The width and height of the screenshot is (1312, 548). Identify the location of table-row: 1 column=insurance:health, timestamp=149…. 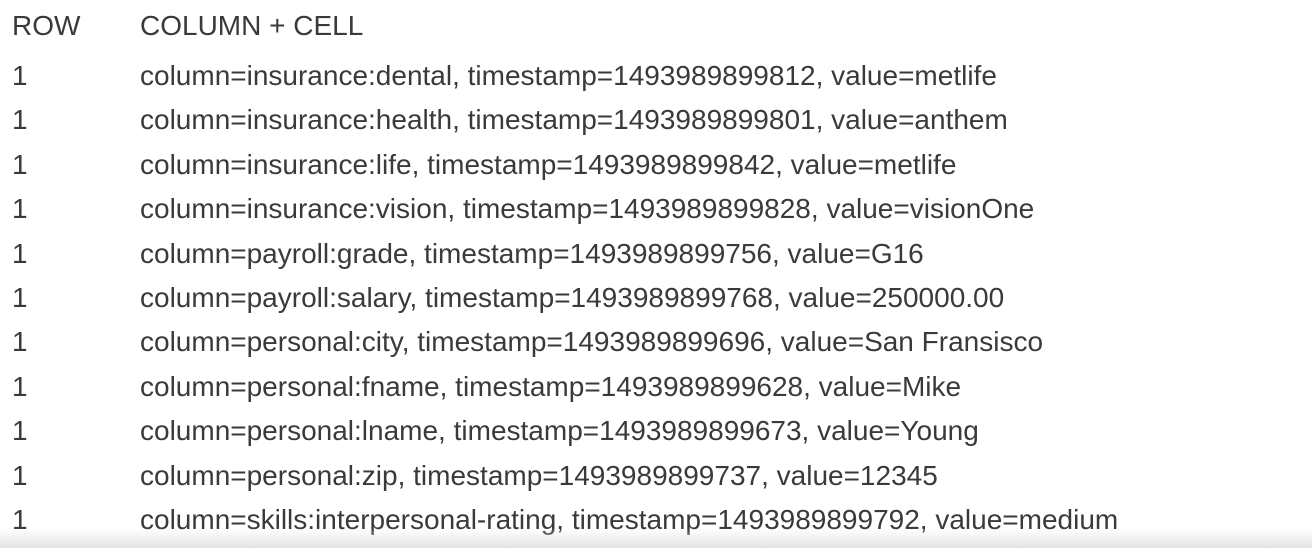
(656, 120).